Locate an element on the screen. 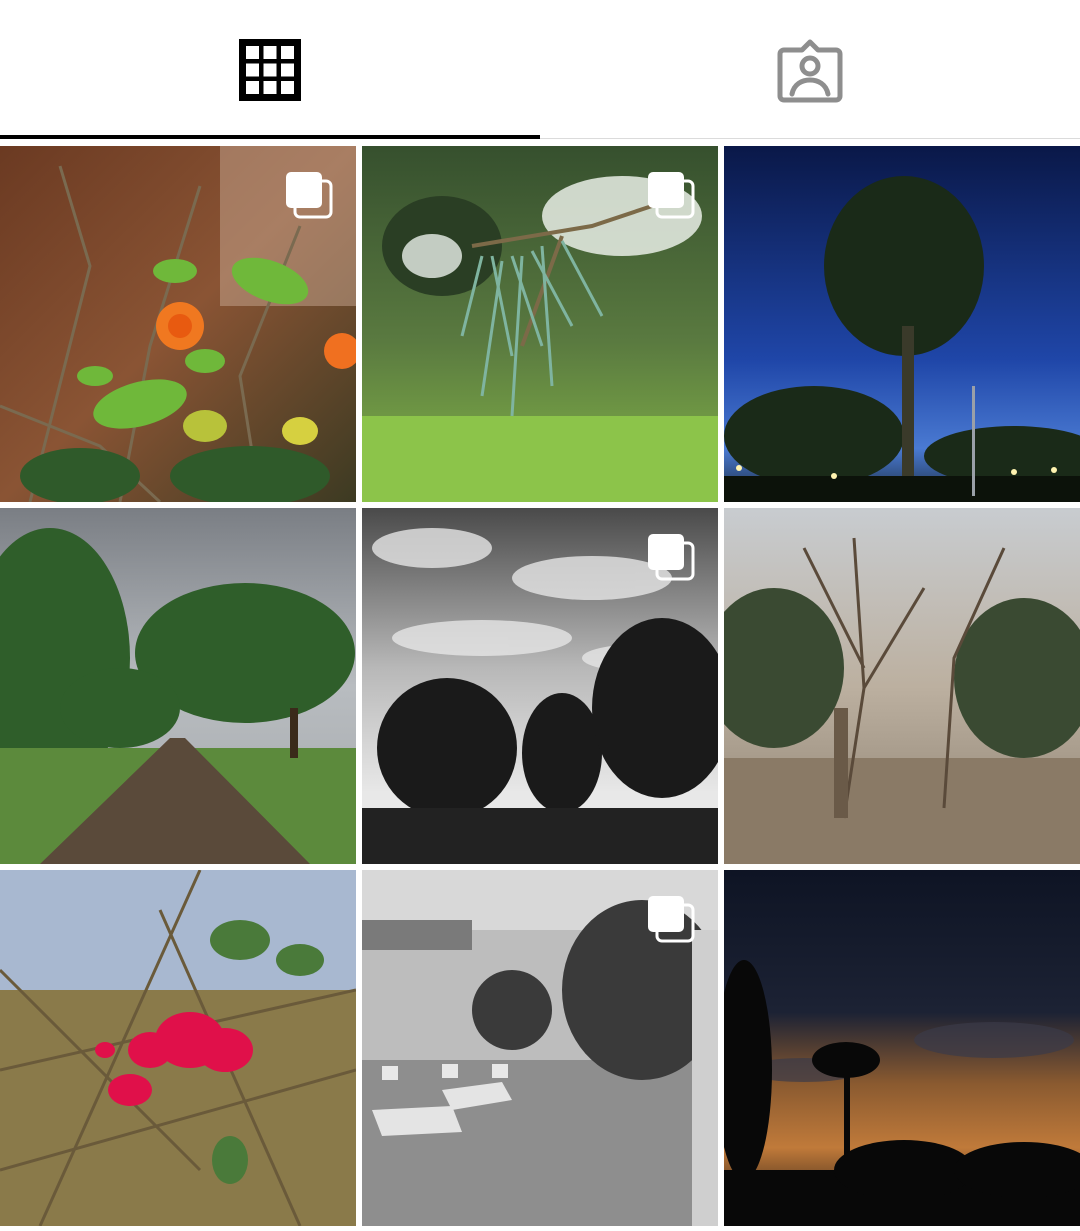  photo-palm-sunset is located at coordinates (902, 1048).